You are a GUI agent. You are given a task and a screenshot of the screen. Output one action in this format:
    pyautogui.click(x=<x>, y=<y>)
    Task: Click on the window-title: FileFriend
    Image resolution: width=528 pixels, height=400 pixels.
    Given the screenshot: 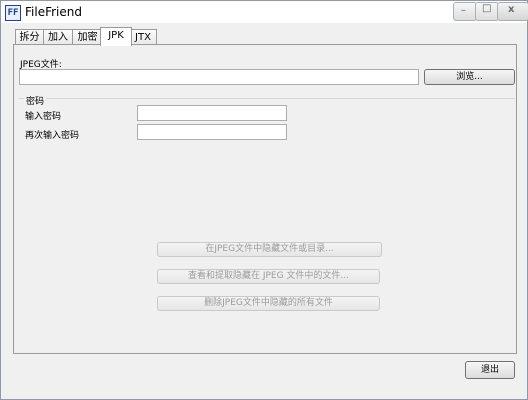 What is the action you would take?
    pyautogui.click(x=53, y=12)
    